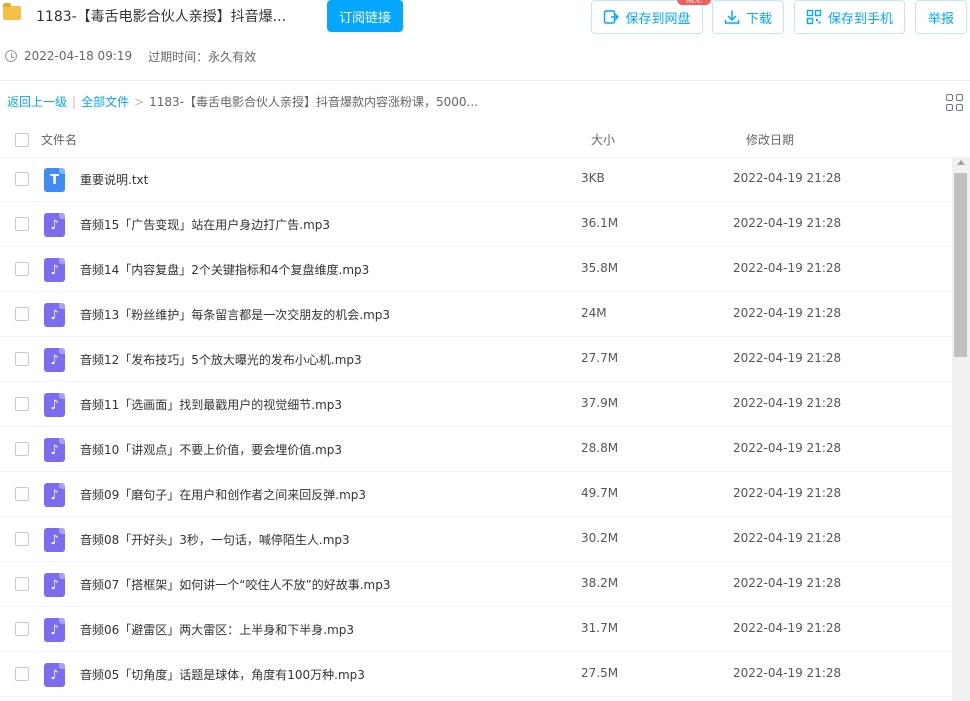 This screenshot has width=970, height=701. I want to click on file-name: 音频05「切角度」话题是球体，角度有100万种.mp3, so click(222, 674).